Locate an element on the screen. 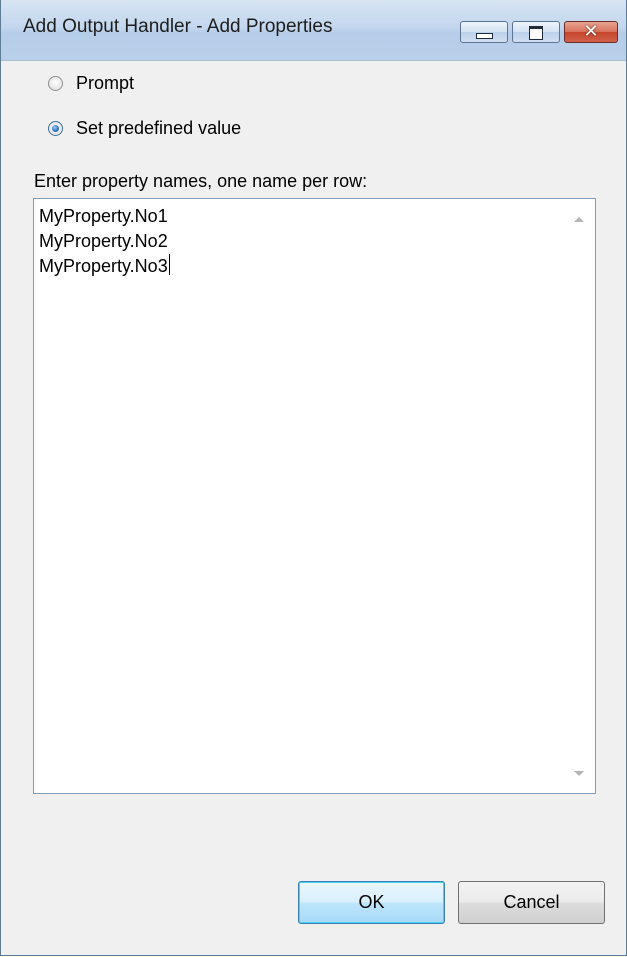 Image resolution: width=627 pixels, height=957 pixels. caption-buttons: ✕ is located at coordinates (540, 32).